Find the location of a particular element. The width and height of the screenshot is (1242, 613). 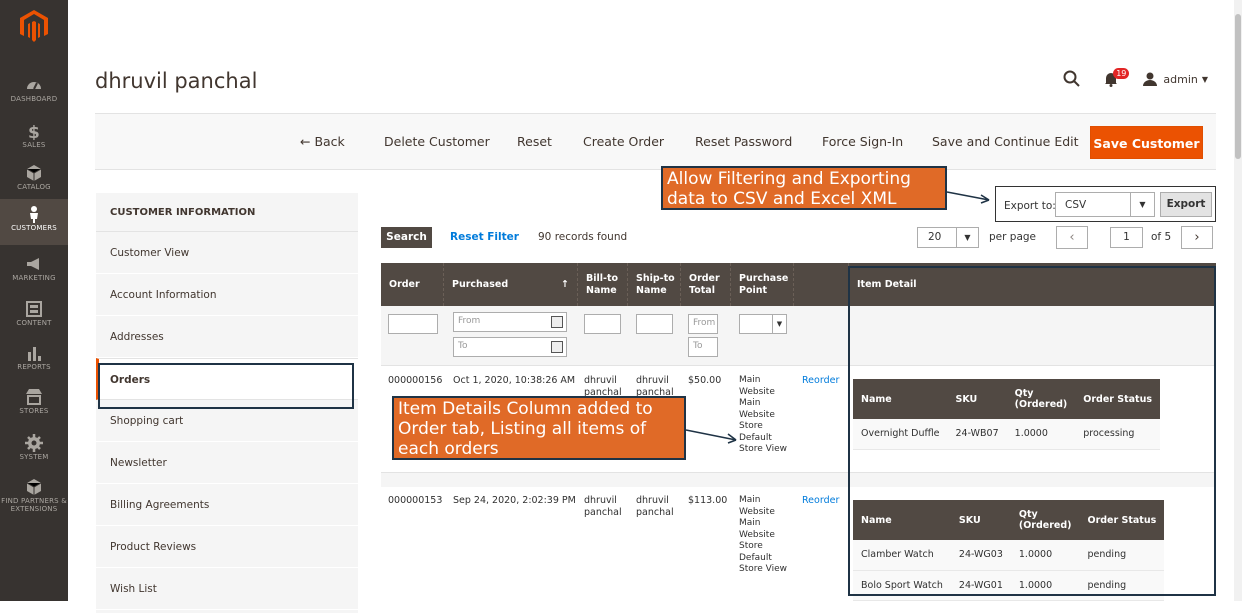

total-to-input: To is located at coordinates (703, 347).